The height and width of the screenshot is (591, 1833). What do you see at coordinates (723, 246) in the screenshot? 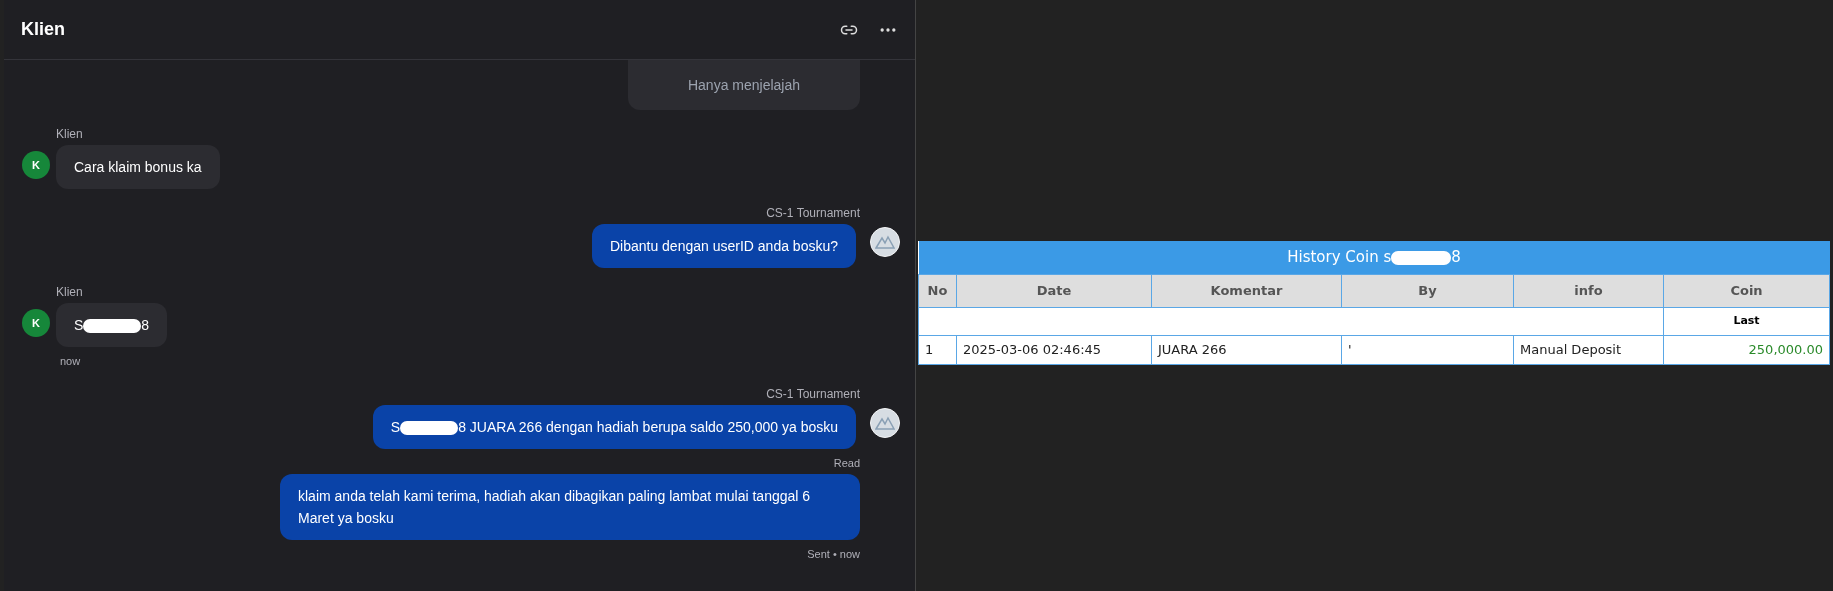
I see `message-bubble: Dibantu dengan userID anda bosku?` at bounding box center [723, 246].